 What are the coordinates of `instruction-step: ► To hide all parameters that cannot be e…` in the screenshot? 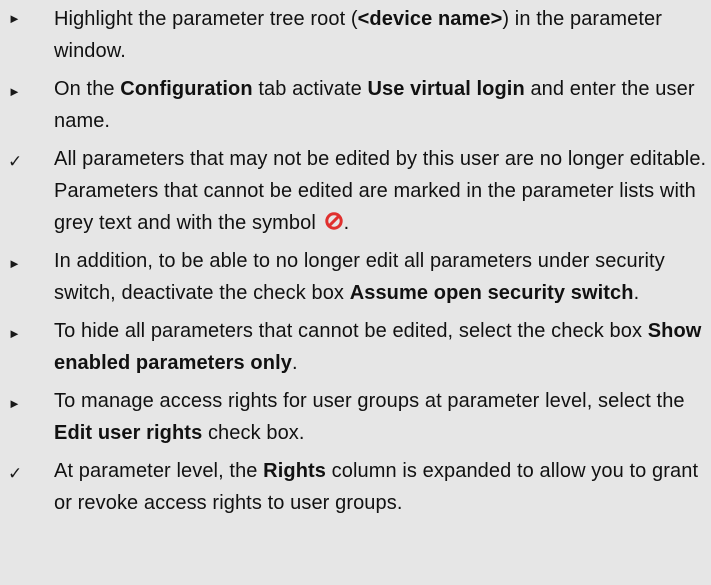 It's located at (355, 347).